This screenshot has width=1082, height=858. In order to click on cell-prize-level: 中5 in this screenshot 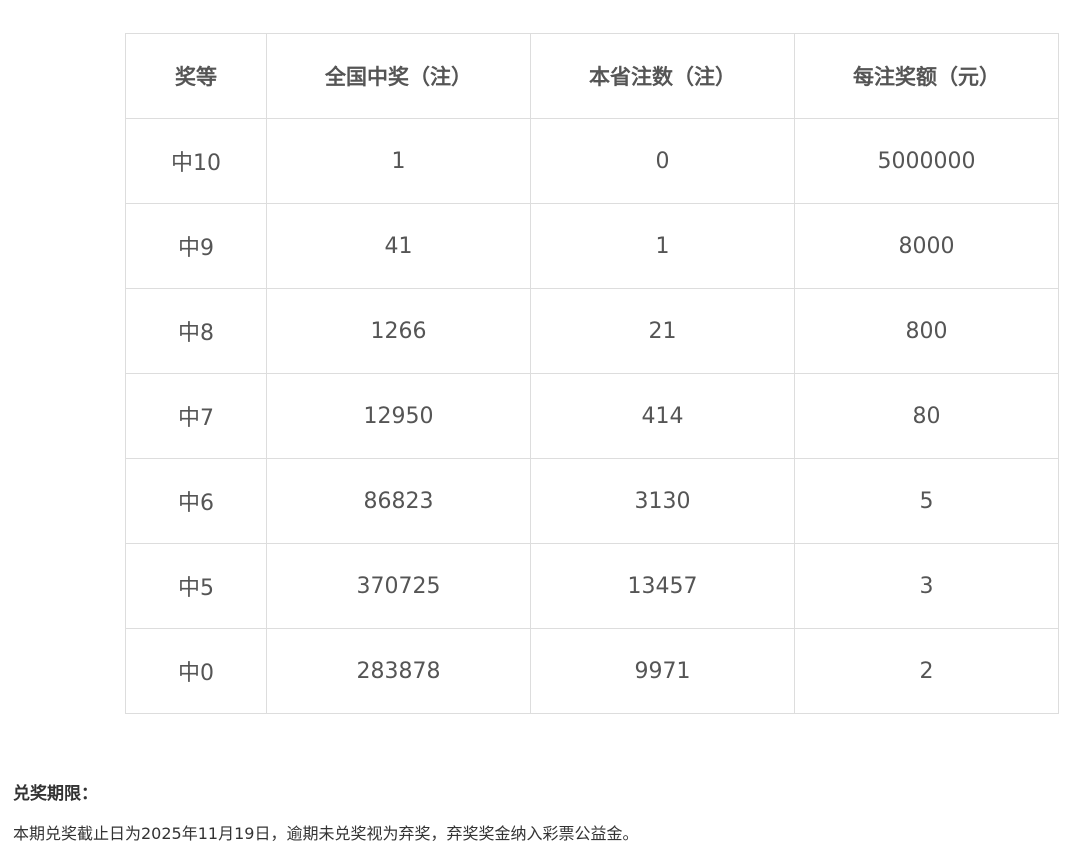, I will do `click(196, 586)`.